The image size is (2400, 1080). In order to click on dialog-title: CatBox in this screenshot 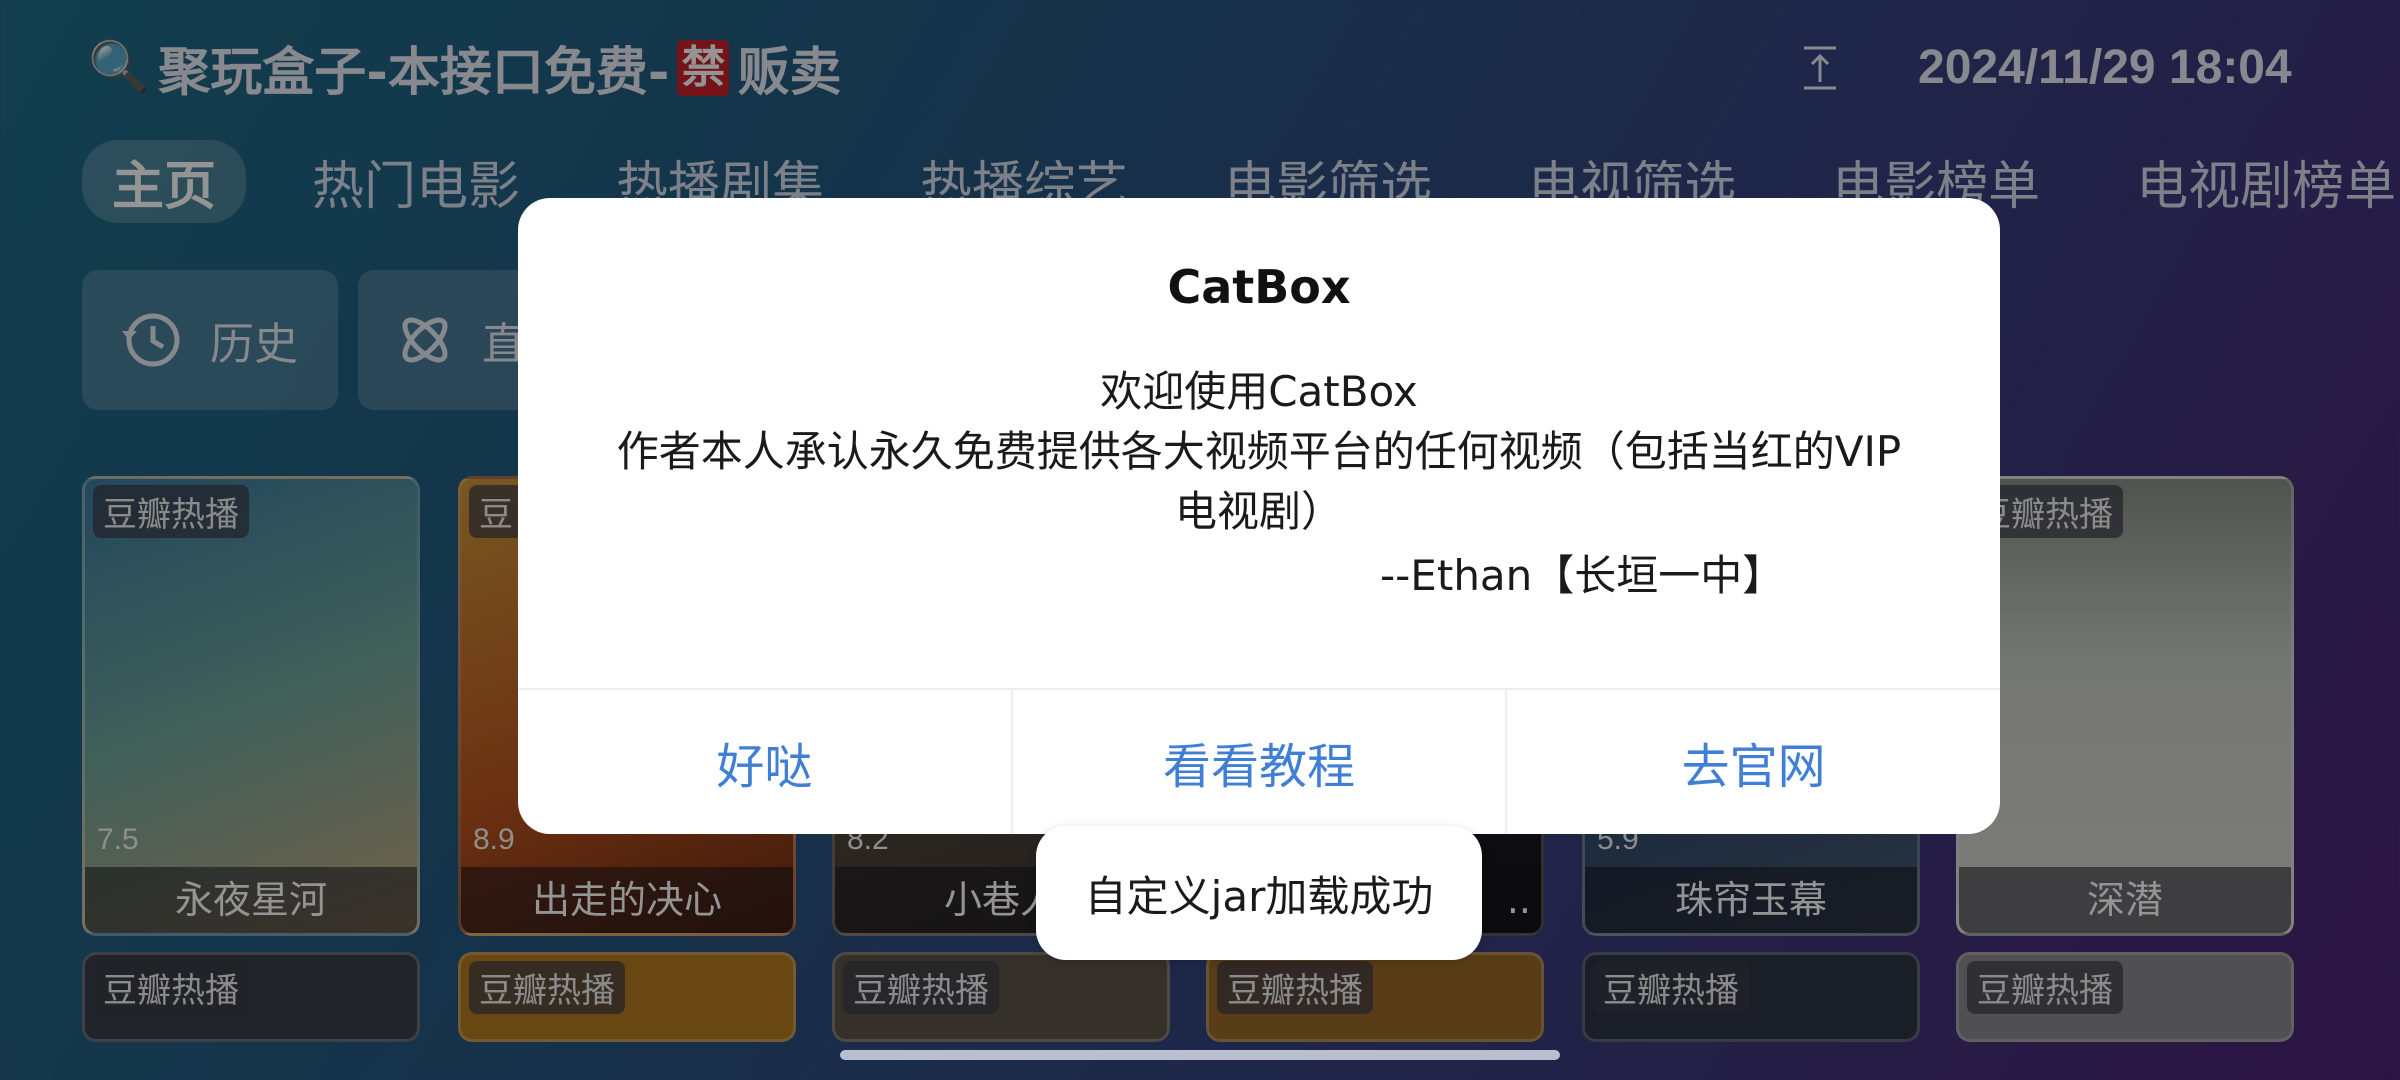, I will do `click(1259, 287)`.